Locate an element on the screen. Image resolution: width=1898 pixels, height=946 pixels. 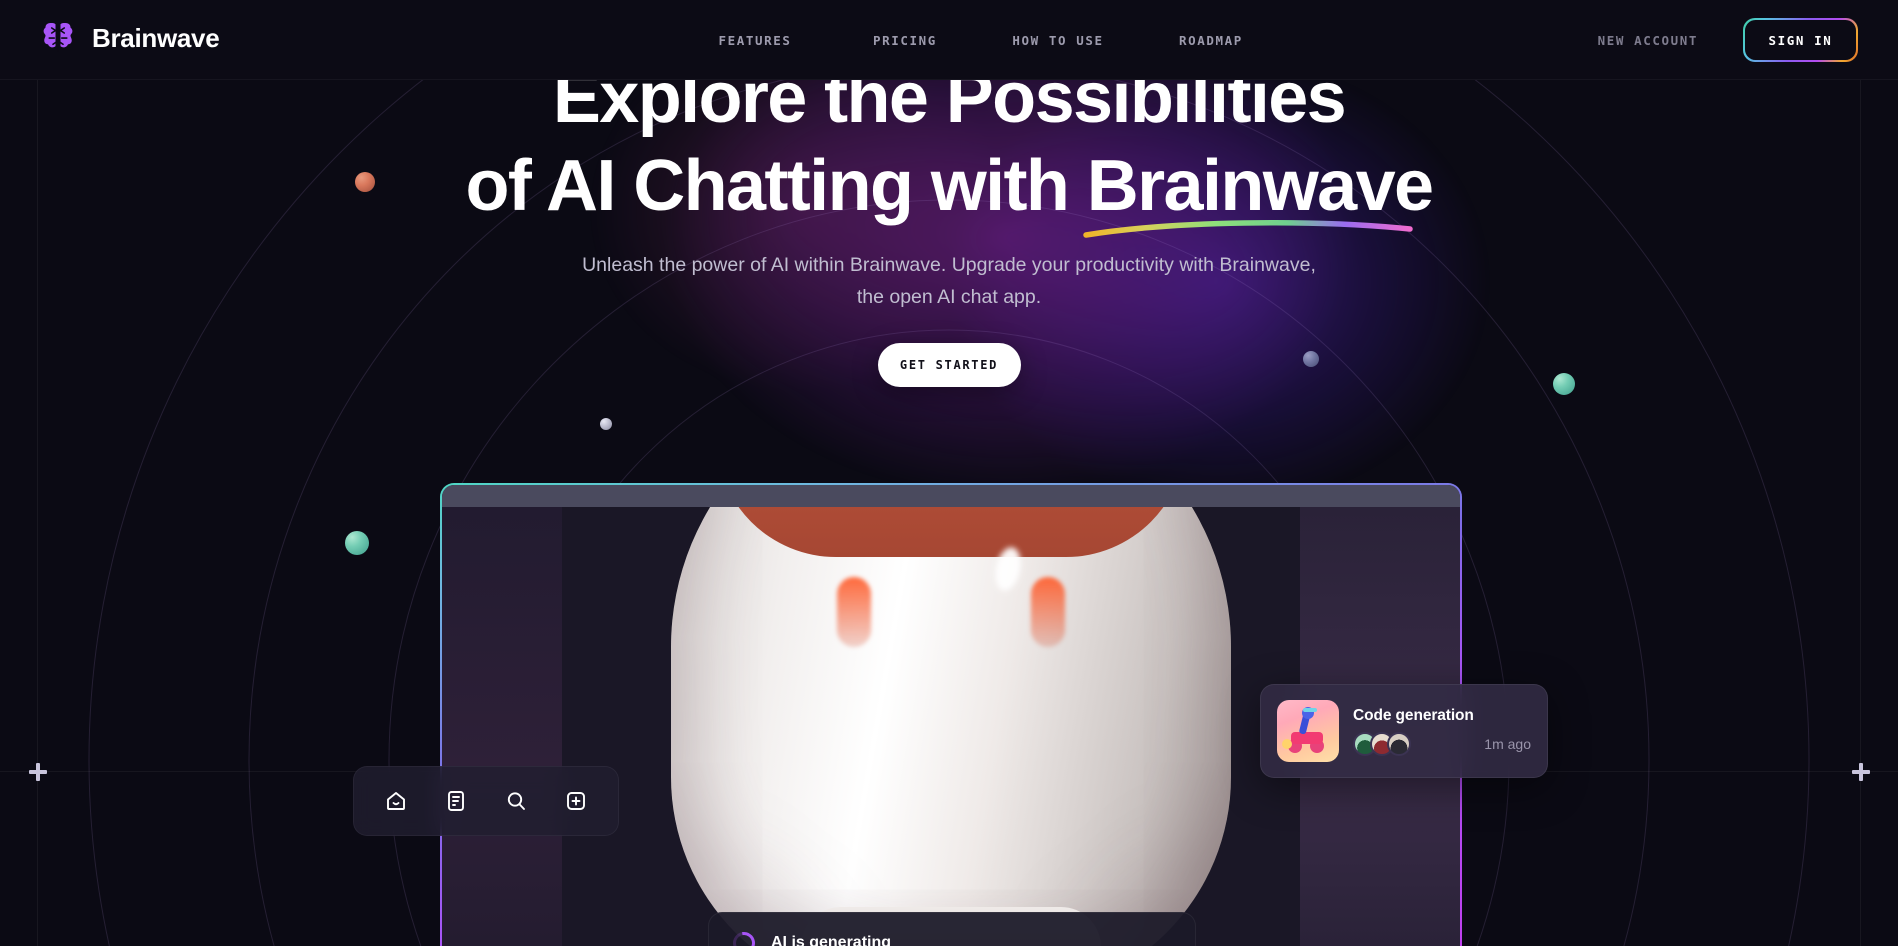
notification-card-body: Code generation 1m ago is located at coordinates (1442, 731).